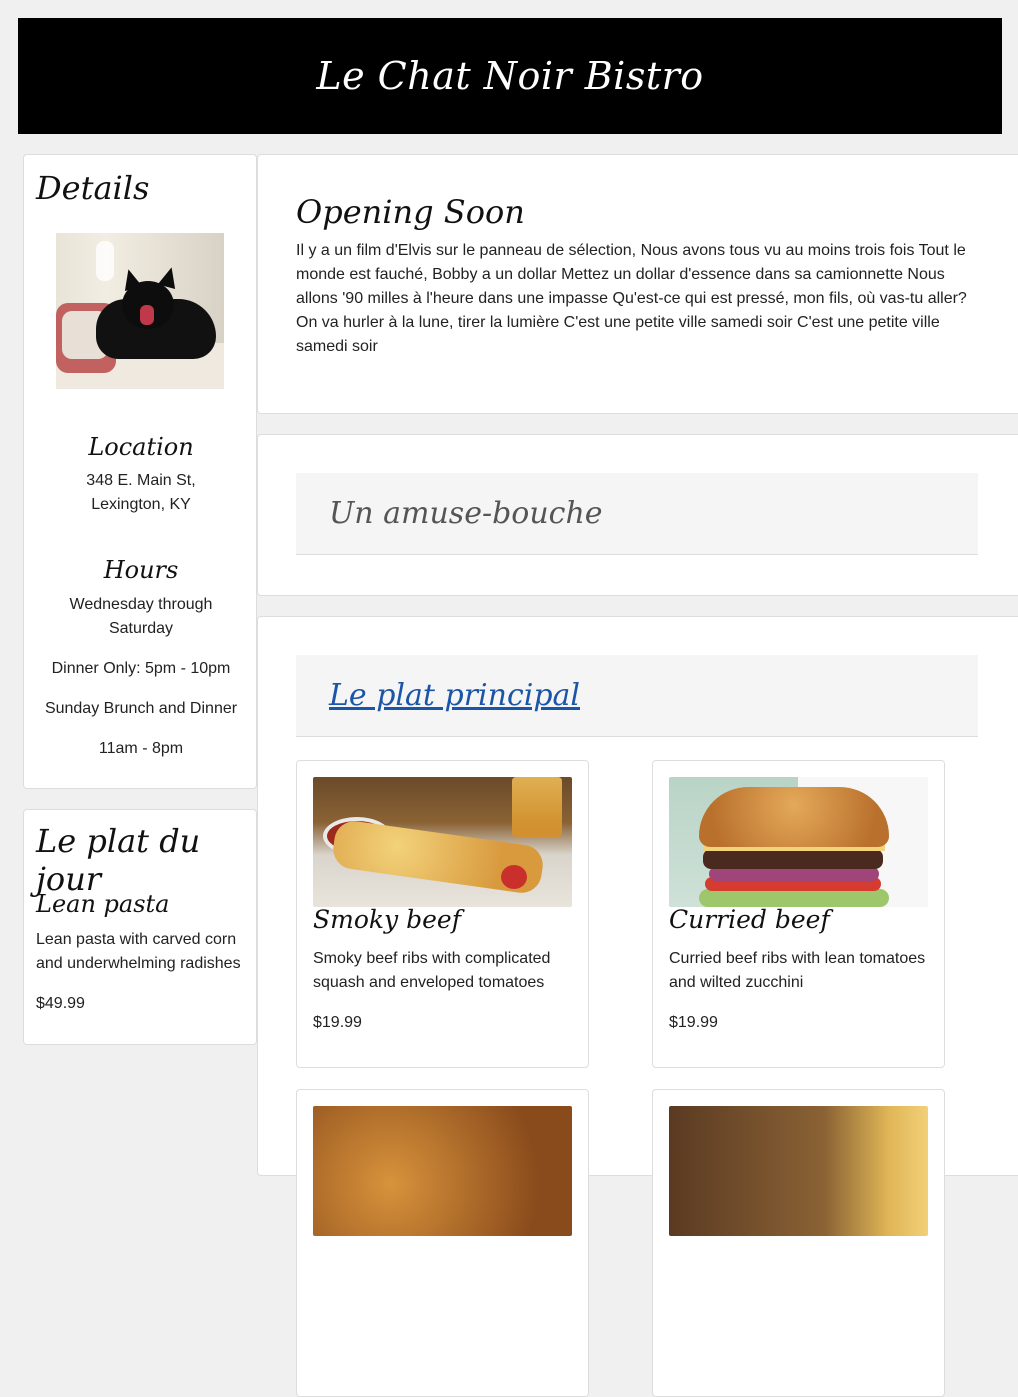 The width and height of the screenshot is (1018, 1397). What do you see at coordinates (410, 212) in the screenshot?
I see `opening-heading: Opening Soon` at bounding box center [410, 212].